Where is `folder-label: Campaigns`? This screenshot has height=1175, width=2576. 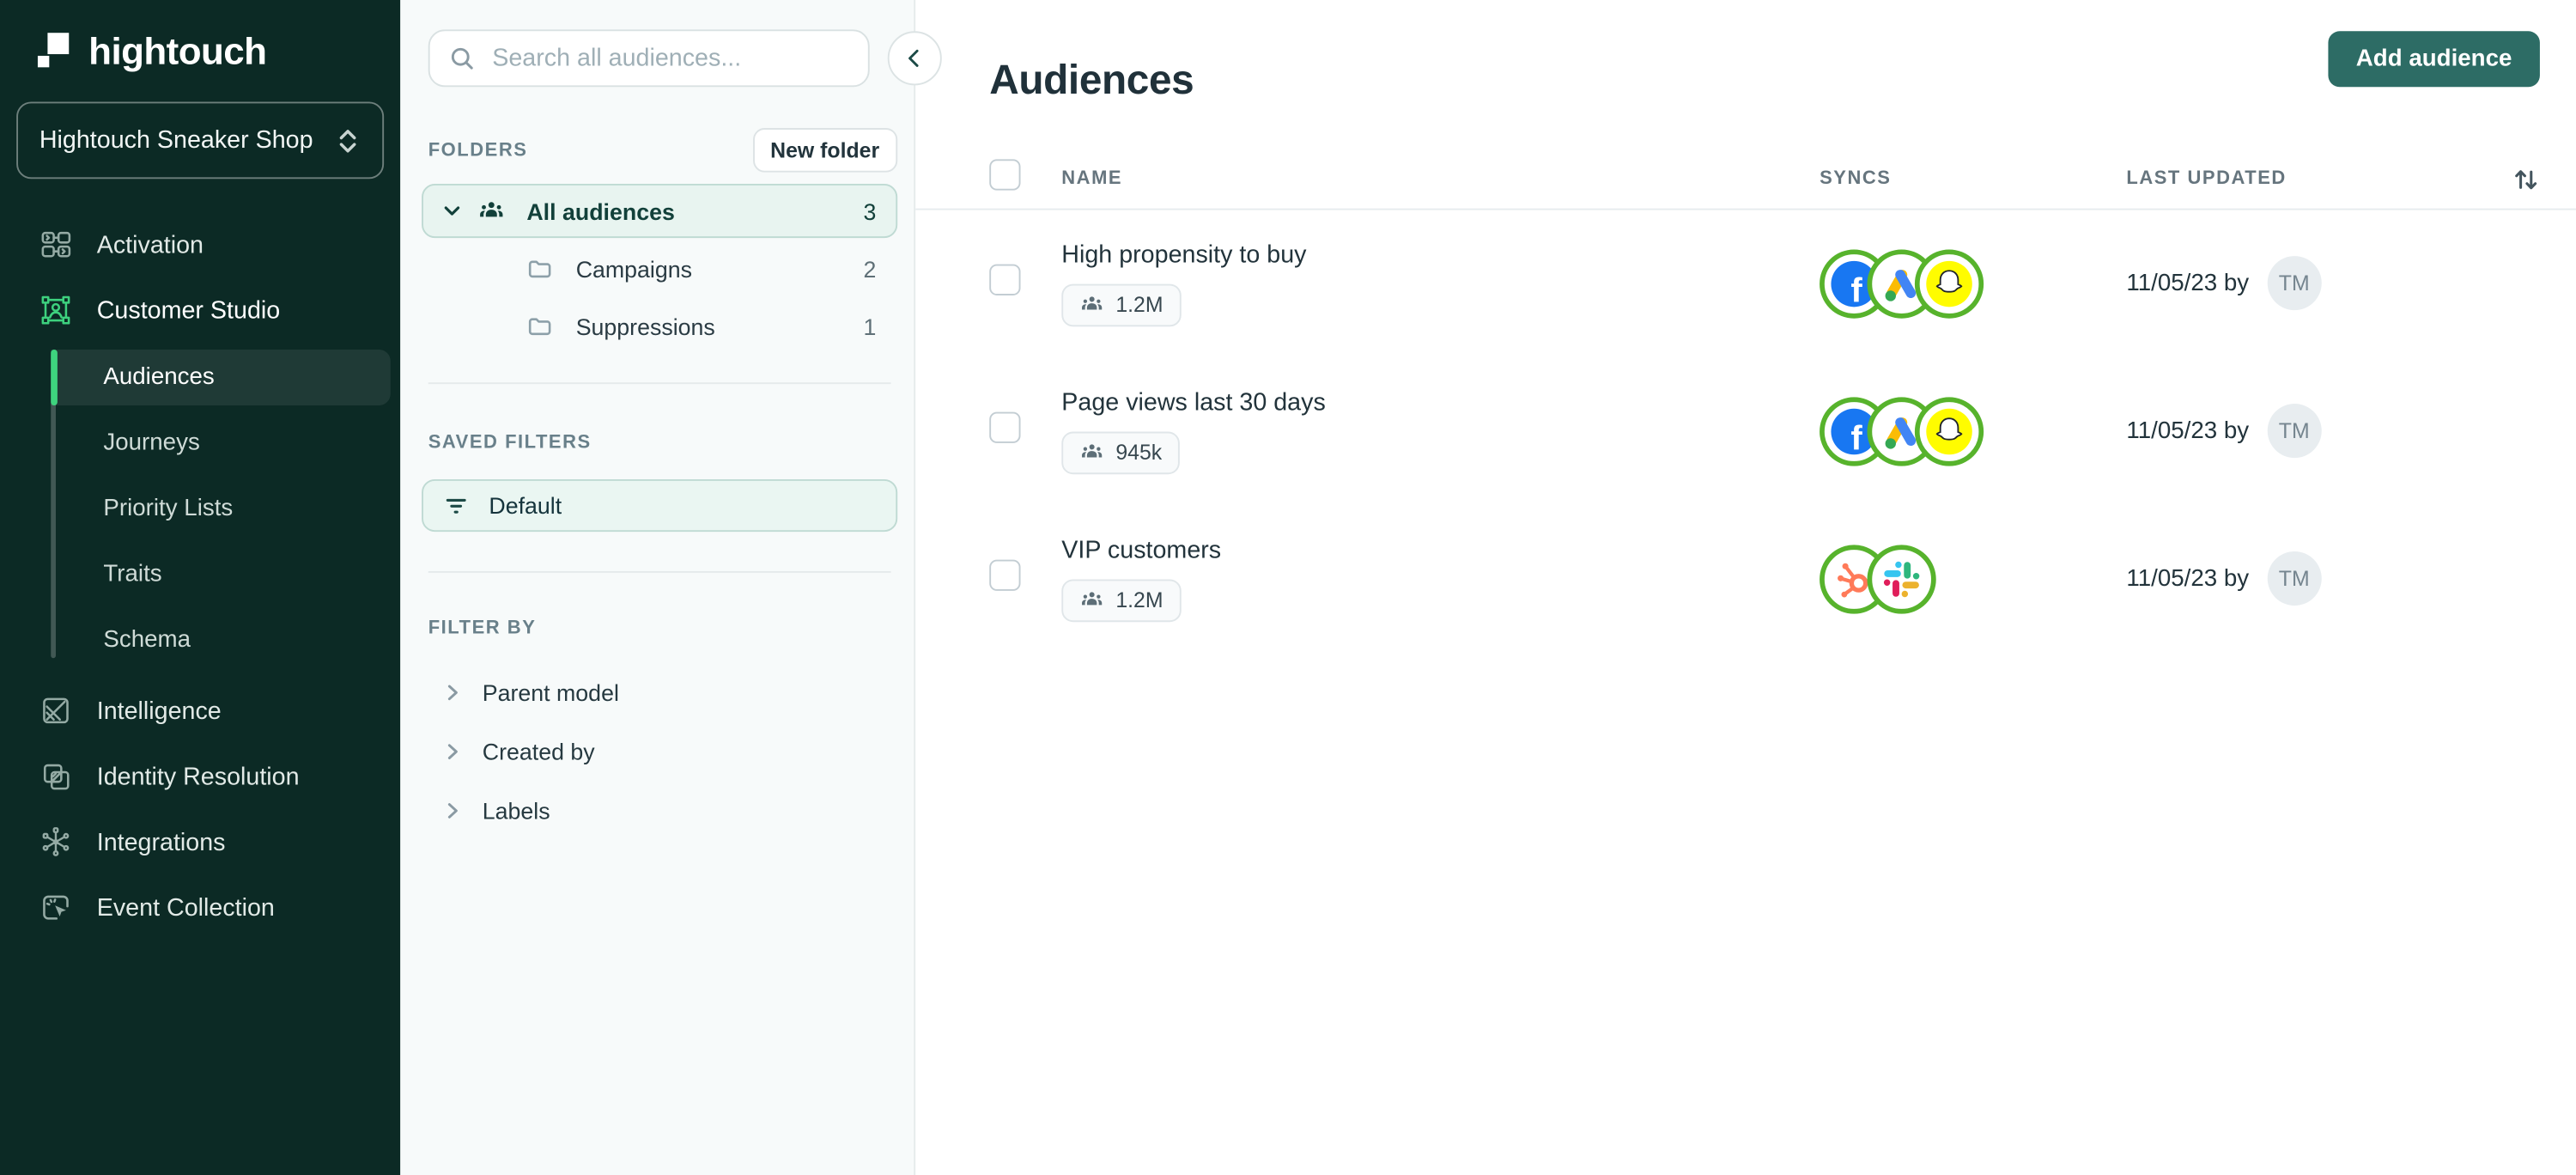
folder-label: Campaigns is located at coordinates (634, 268).